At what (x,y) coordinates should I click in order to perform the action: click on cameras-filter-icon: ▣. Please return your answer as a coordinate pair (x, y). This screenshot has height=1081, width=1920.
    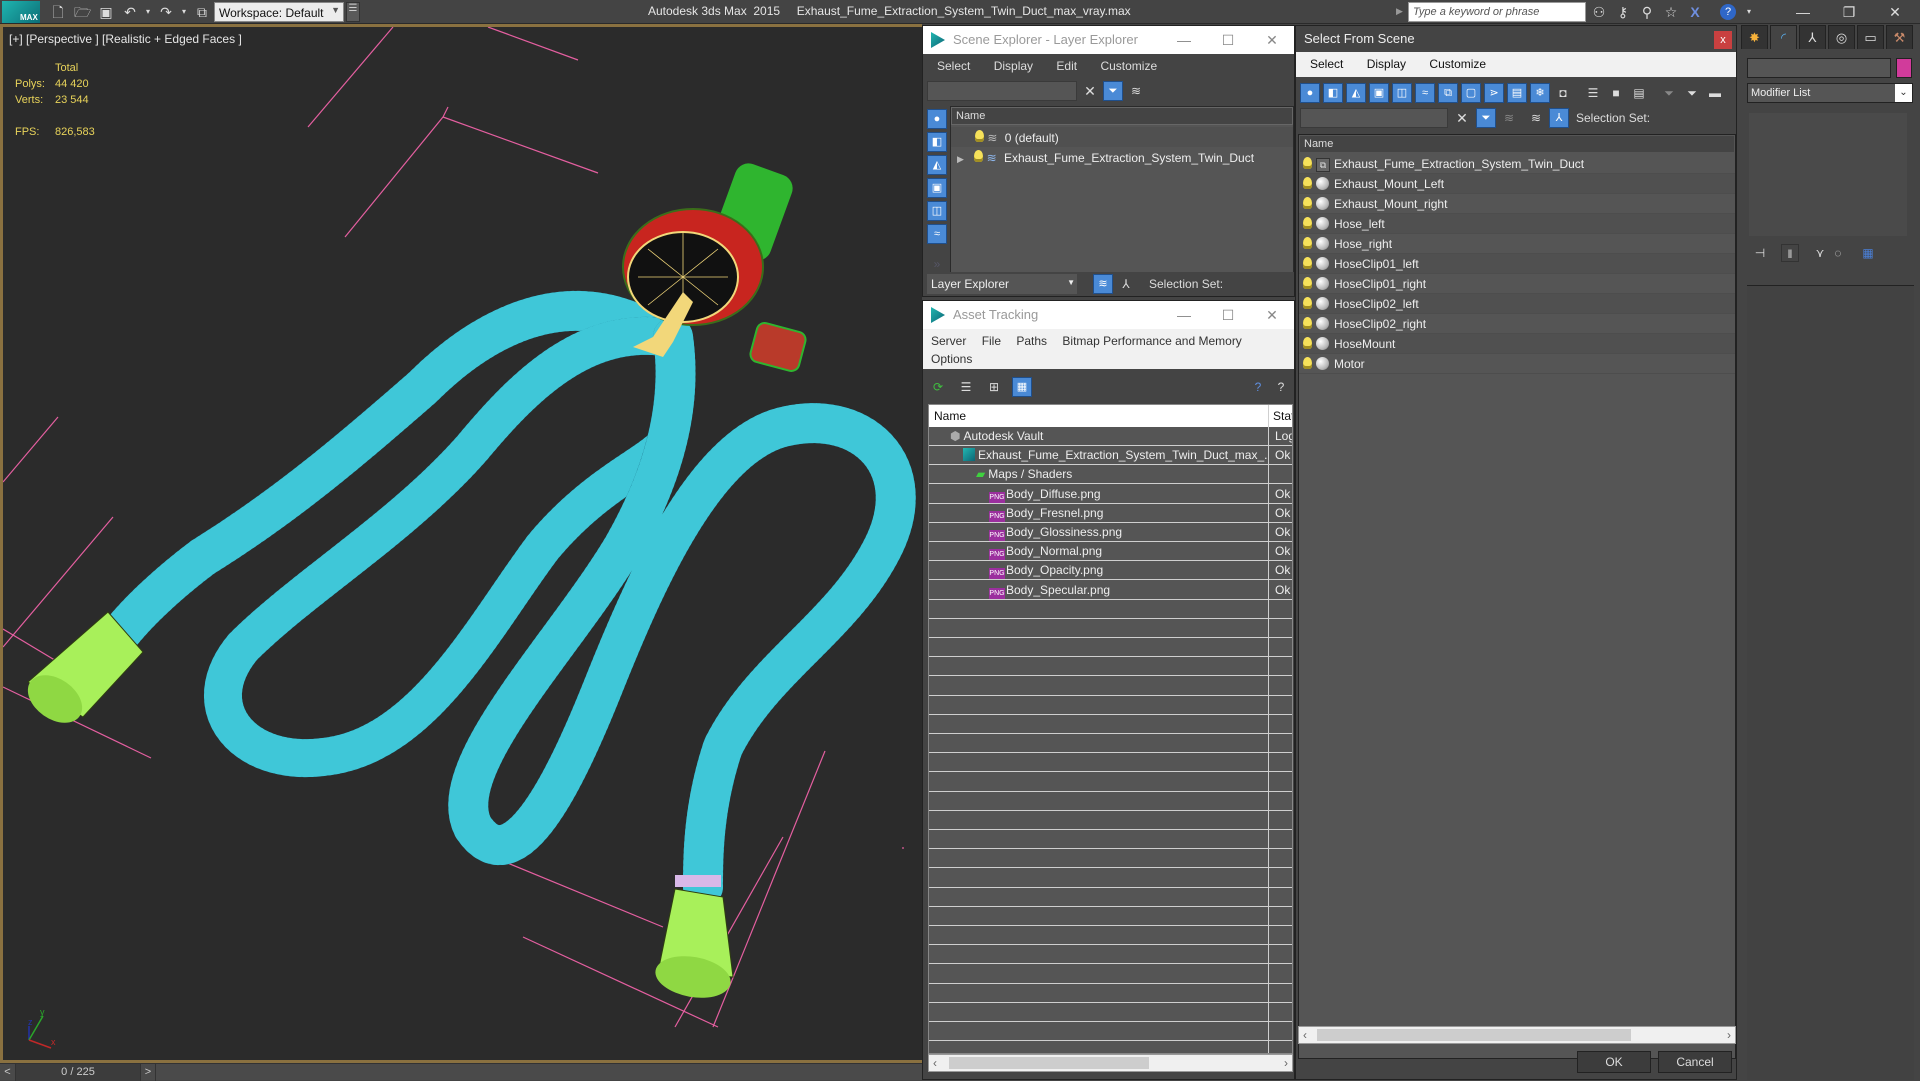
    Looking at the image, I should click on (1379, 93).